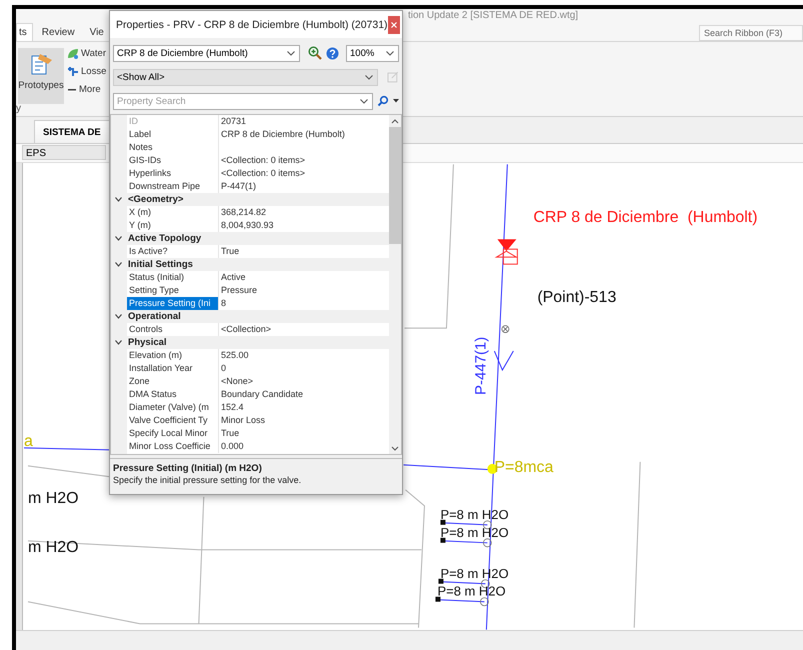 The width and height of the screenshot is (803, 650). I want to click on property-name: Installation Year, so click(173, 368).